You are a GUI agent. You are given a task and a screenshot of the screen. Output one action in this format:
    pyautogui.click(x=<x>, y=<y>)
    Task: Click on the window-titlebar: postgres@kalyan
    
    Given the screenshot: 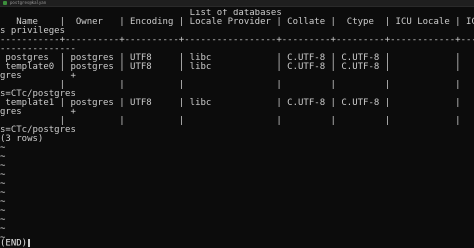 What is the action you would take?
    pyautogui.click(x=237, y=3)
    